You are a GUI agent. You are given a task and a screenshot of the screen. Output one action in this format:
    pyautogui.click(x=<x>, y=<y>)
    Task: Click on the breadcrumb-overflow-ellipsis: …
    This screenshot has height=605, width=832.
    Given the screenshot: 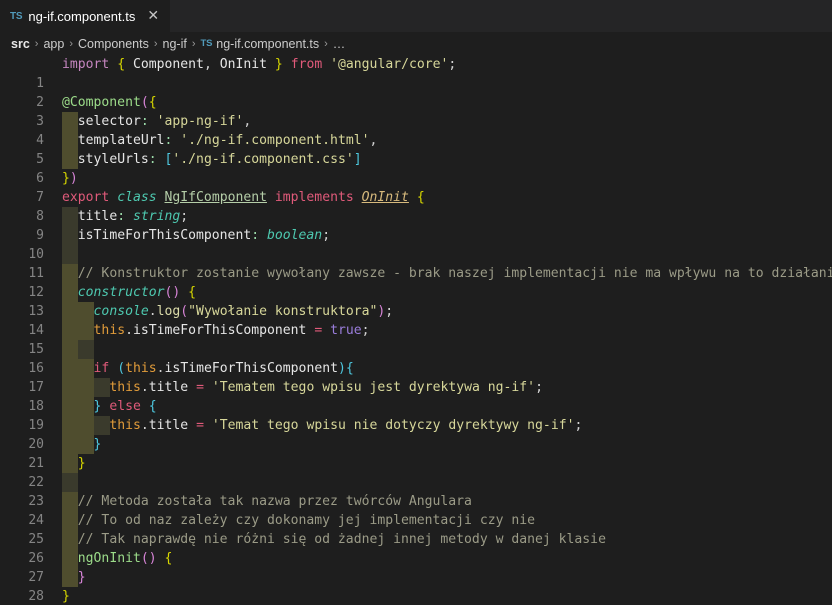 What is the action you would take?
    pyautogui.click(x=339, y=44)
    